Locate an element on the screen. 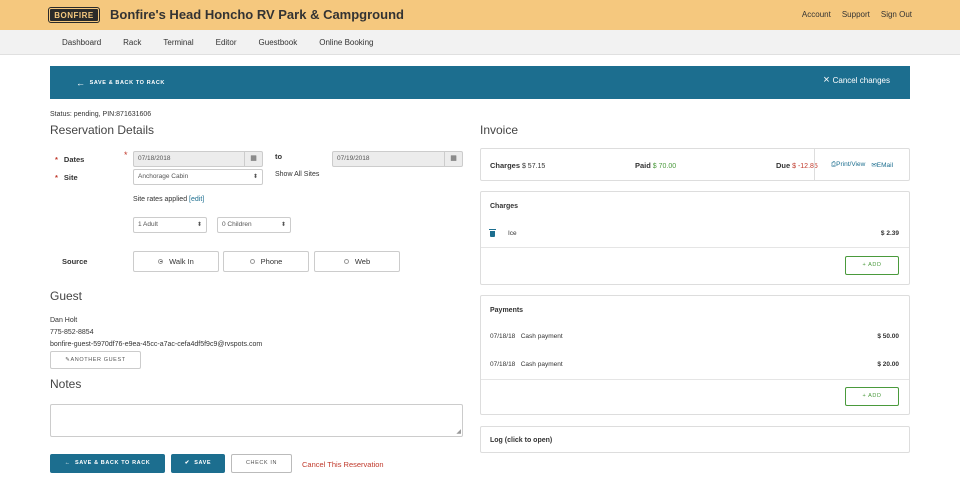  radio-selected-icon is located at coordinates (161, 261).